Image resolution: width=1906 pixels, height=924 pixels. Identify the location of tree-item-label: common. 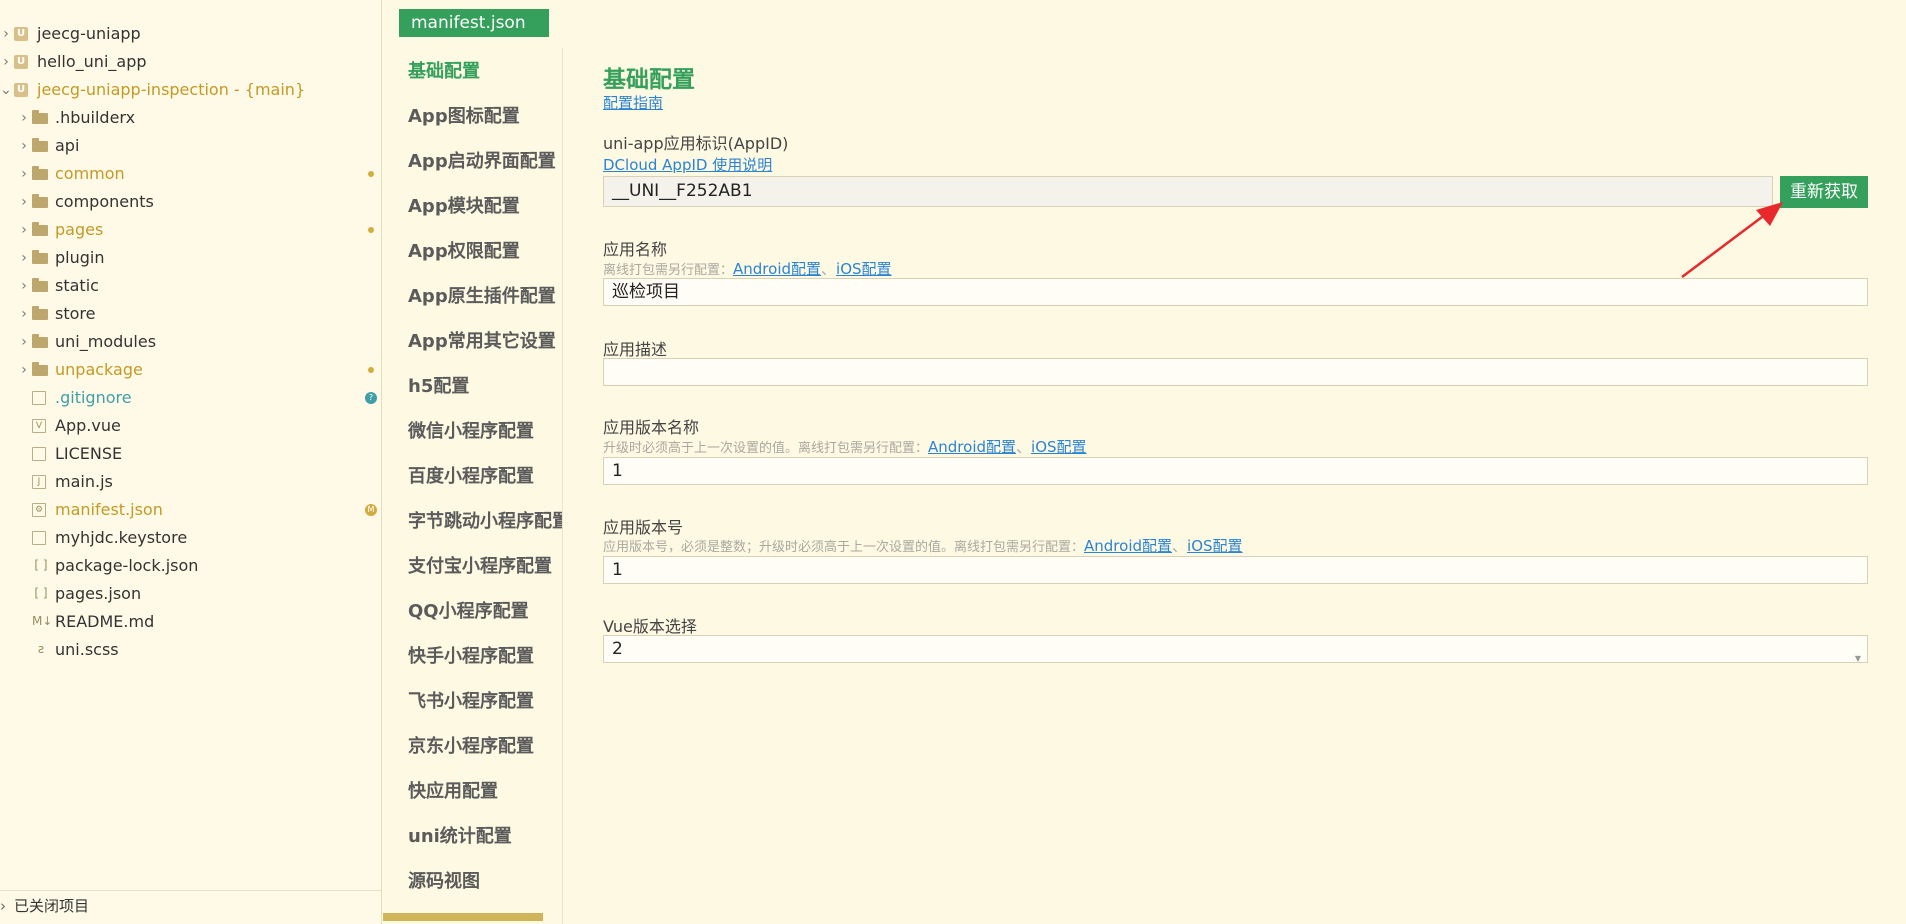
(90, 173).